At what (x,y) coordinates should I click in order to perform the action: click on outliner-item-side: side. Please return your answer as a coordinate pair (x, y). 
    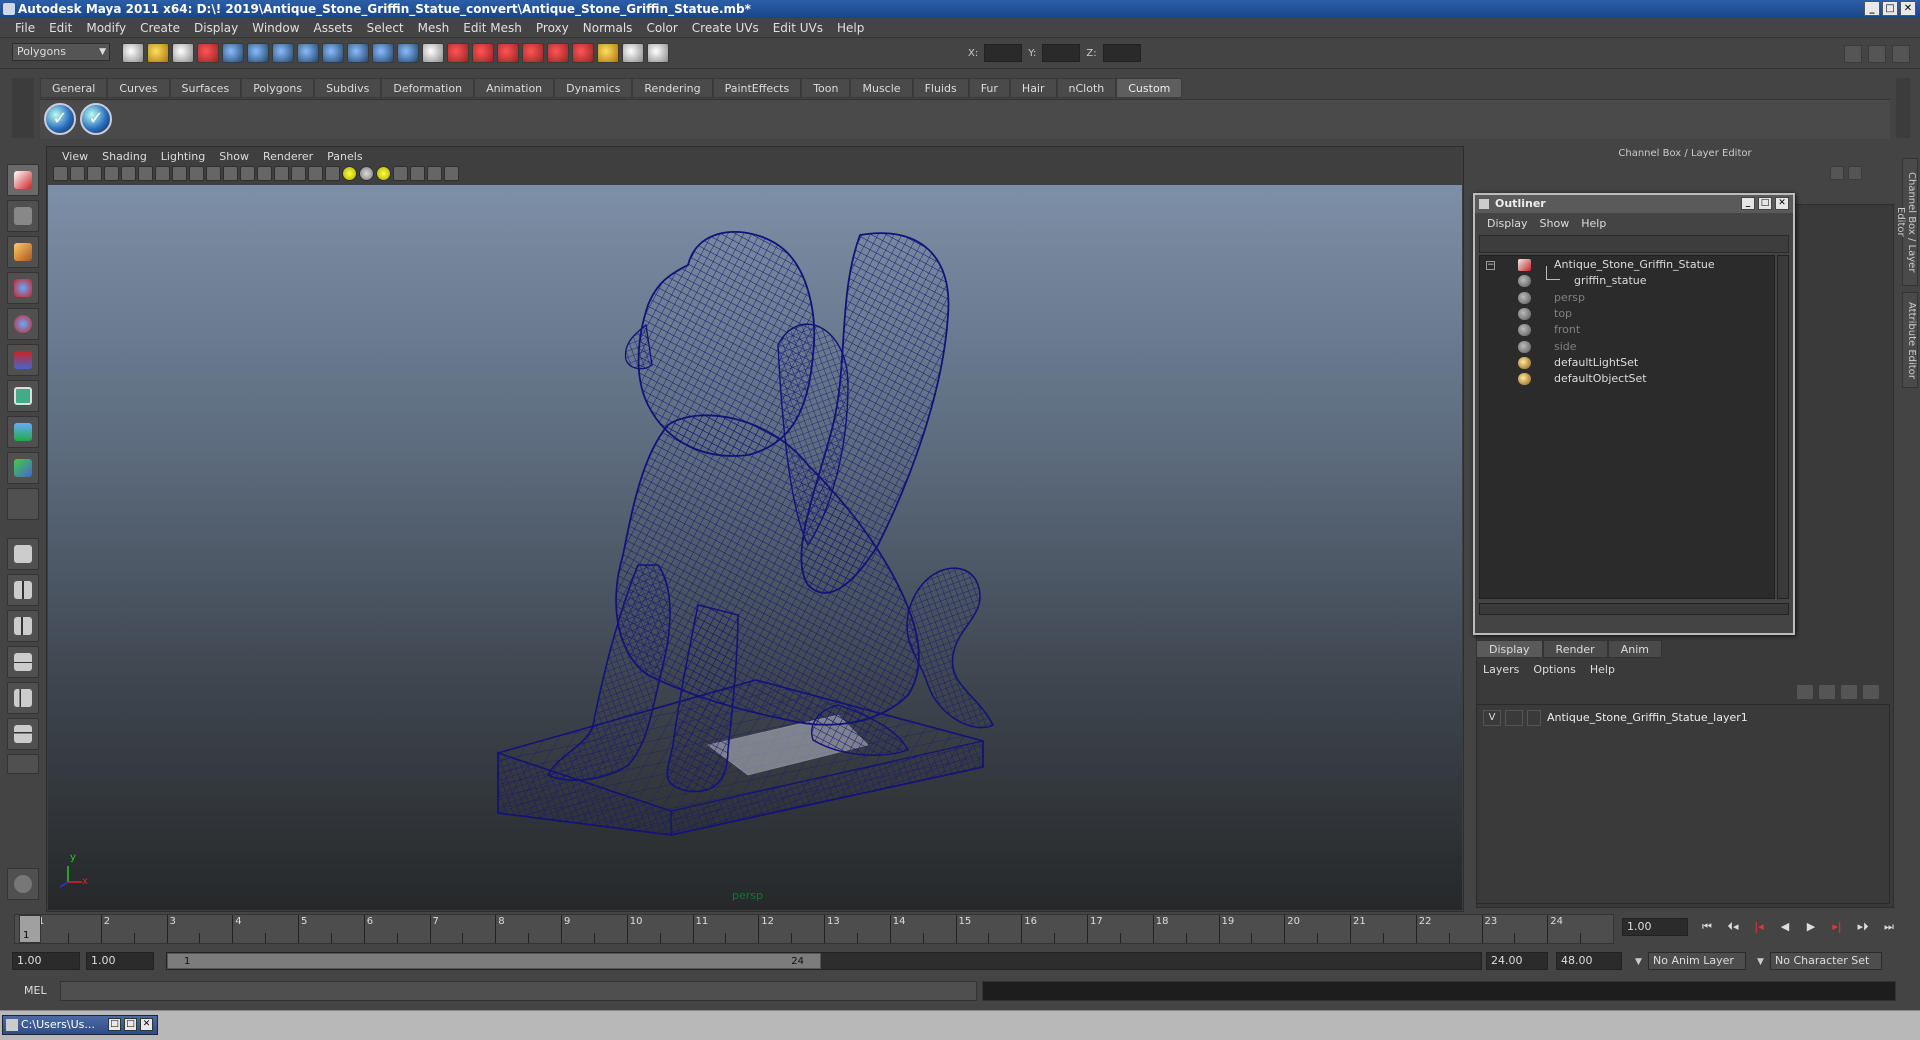
    Looking at the image, I should click on (1625, 347).